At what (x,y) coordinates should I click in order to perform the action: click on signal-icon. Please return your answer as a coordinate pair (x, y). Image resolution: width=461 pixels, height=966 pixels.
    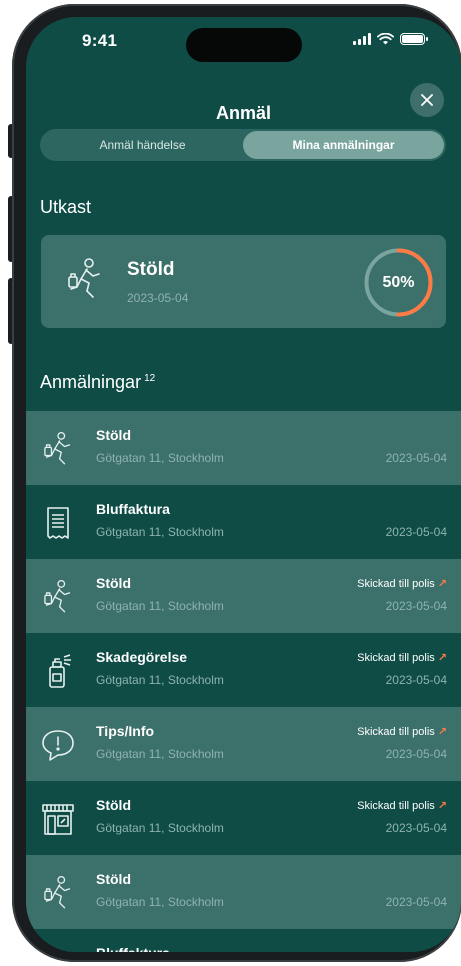
    Looking at the image, I should click on (362, 39).